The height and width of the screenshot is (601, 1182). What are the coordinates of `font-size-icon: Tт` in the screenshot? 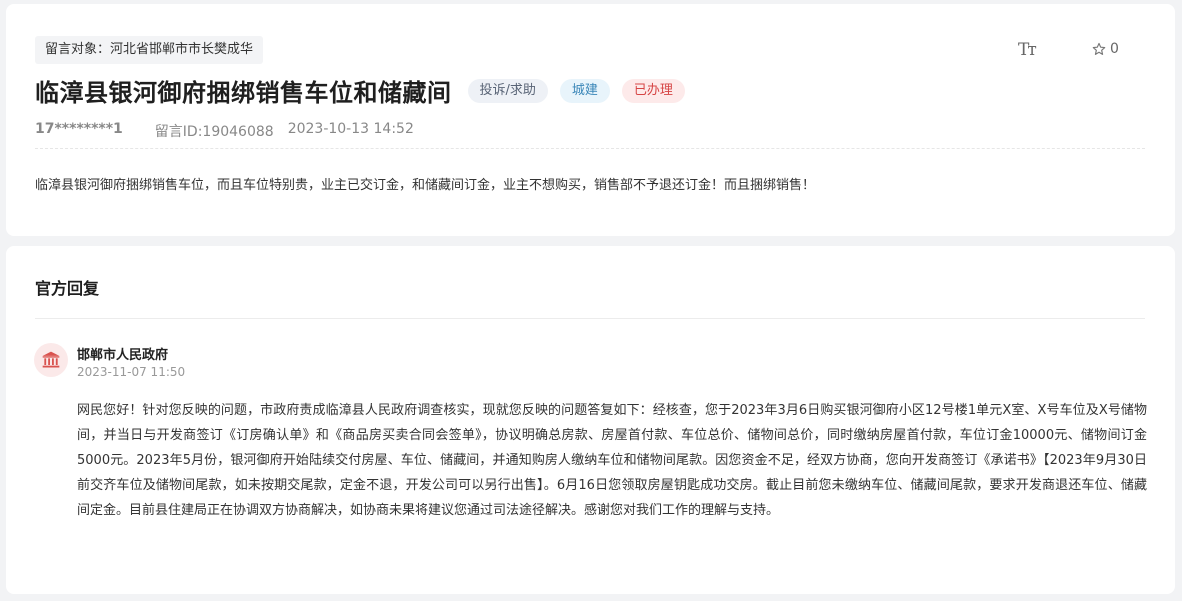 It's located at (1027, 50).